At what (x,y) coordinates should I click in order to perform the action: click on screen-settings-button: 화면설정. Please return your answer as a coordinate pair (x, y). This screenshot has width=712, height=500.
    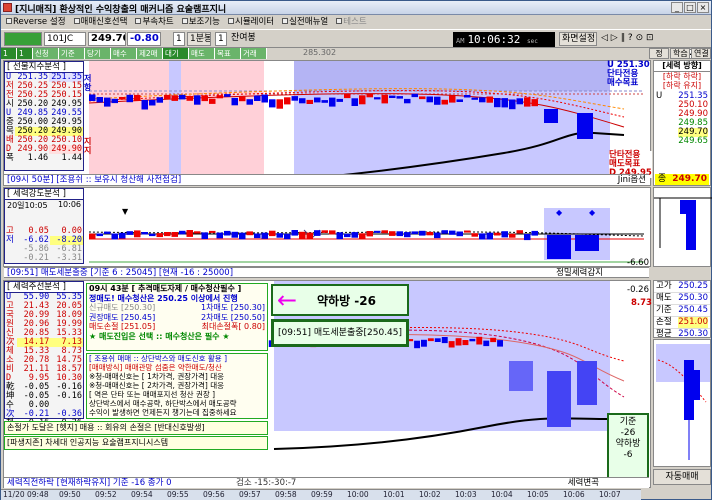
    Looking at the image, I should click on (578, 39).